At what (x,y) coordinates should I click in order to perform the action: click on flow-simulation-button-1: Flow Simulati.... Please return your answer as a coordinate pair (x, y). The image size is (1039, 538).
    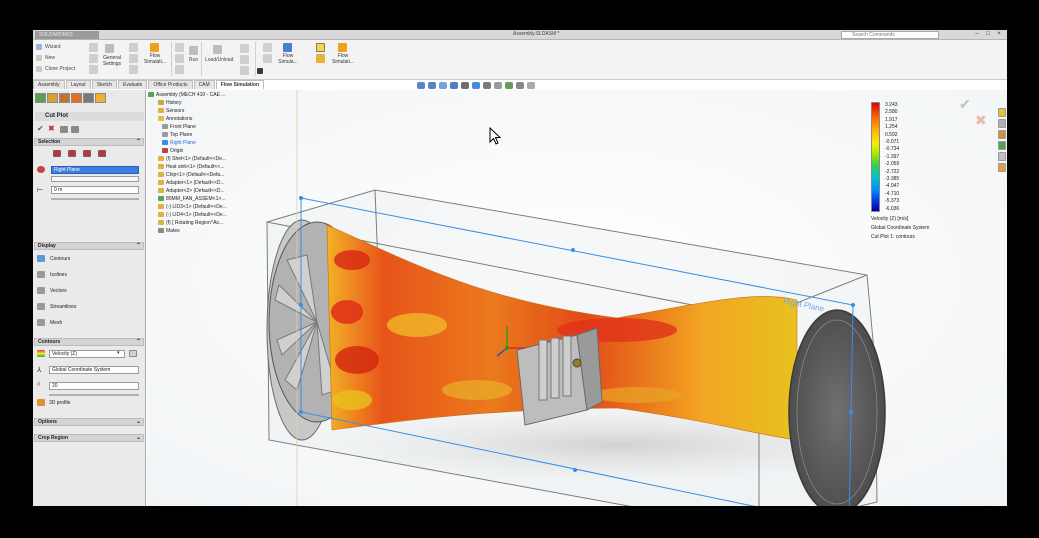
    Looking at the image, I should click on (155, 59).